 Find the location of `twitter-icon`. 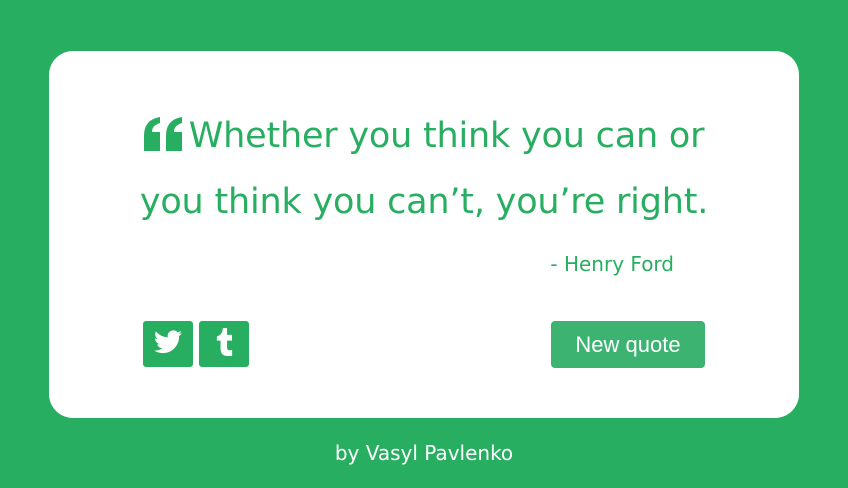

twitter-icon is located at coordinates (168, 344).